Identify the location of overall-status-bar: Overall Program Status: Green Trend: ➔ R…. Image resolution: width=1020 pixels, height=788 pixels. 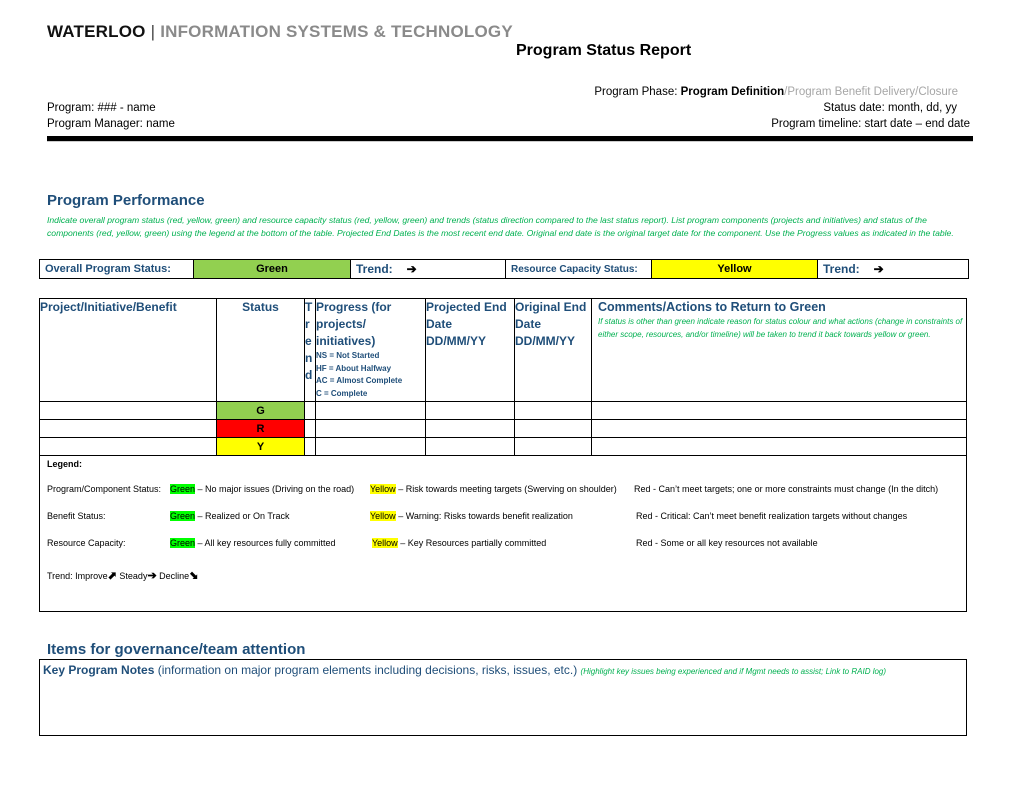
(504, 269).